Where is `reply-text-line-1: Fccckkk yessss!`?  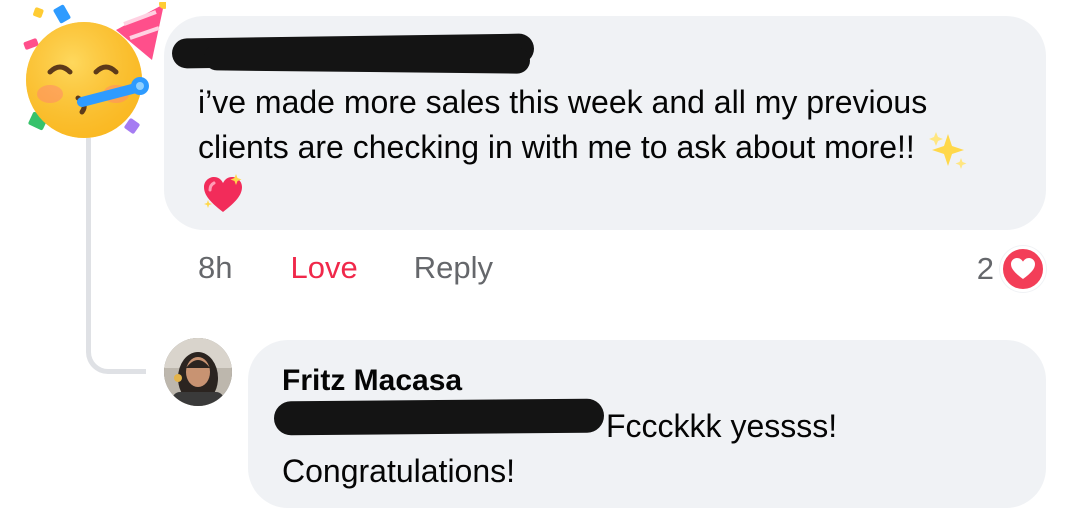
reply-text-line-1: Fccckkk yessss! is located at coordinates (722, 426).